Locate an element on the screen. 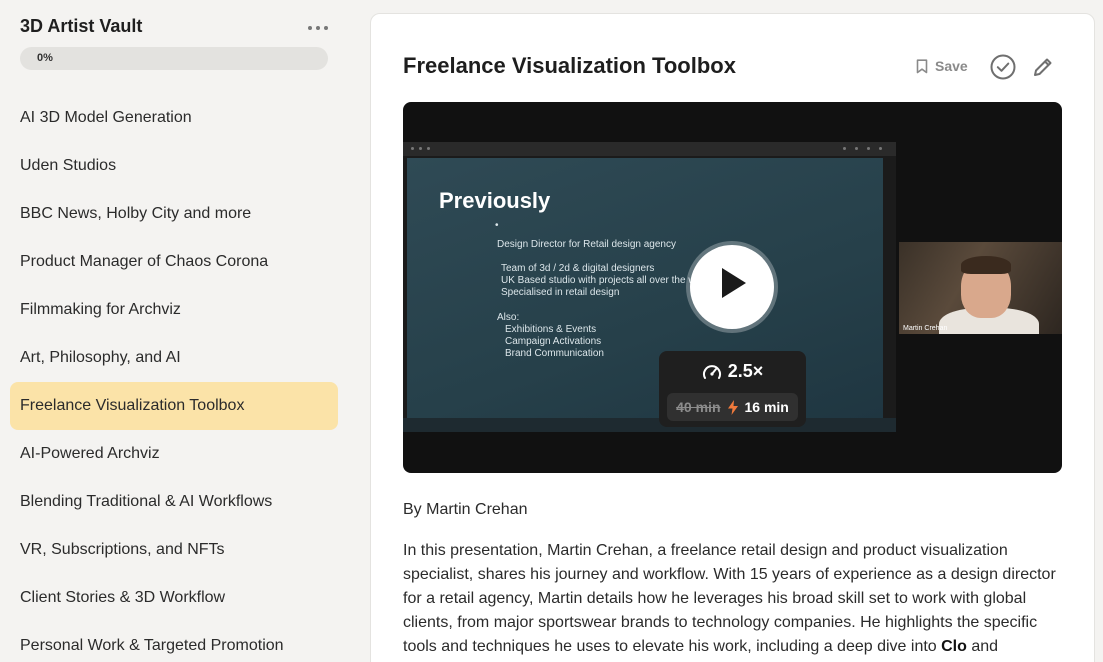 Image resolution: width=1103 pixels, height=662 pixels. screen-toolbar is located at coordinates (649, 149).